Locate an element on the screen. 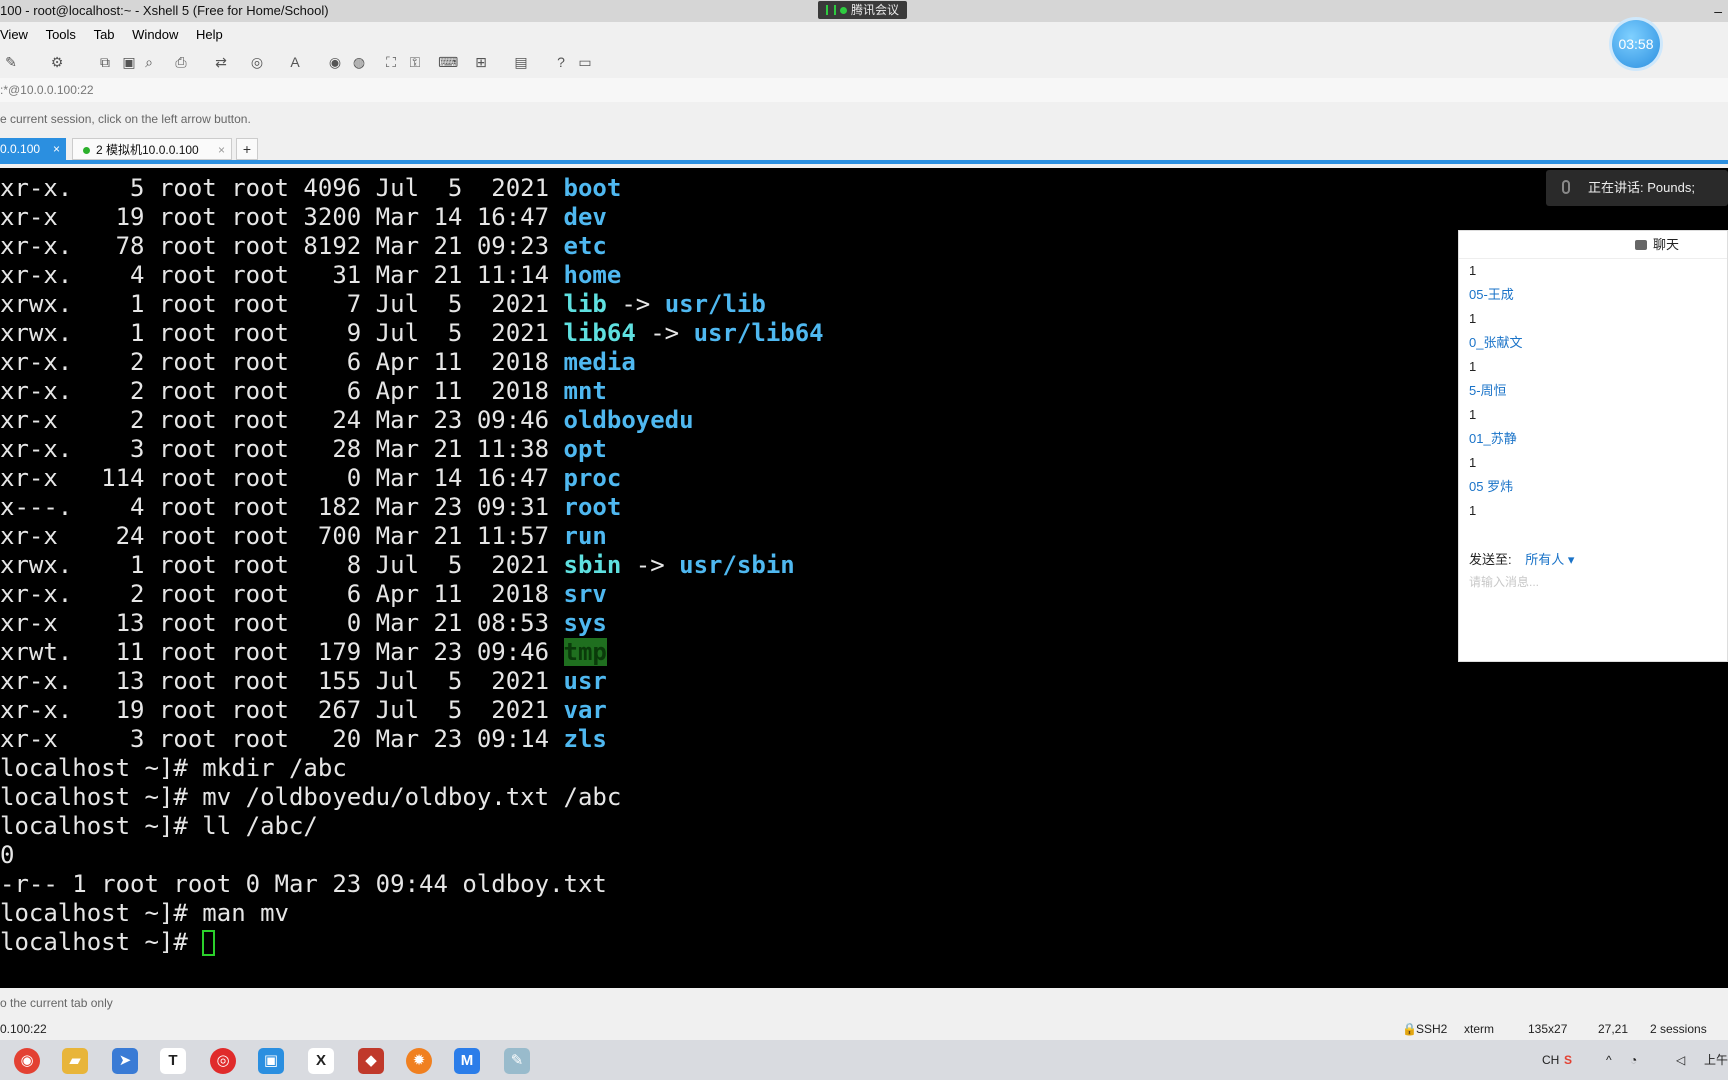  file-meta: xr-x 3 root root 20 Mar 23 09:14 is located at coordinates (282, 739).